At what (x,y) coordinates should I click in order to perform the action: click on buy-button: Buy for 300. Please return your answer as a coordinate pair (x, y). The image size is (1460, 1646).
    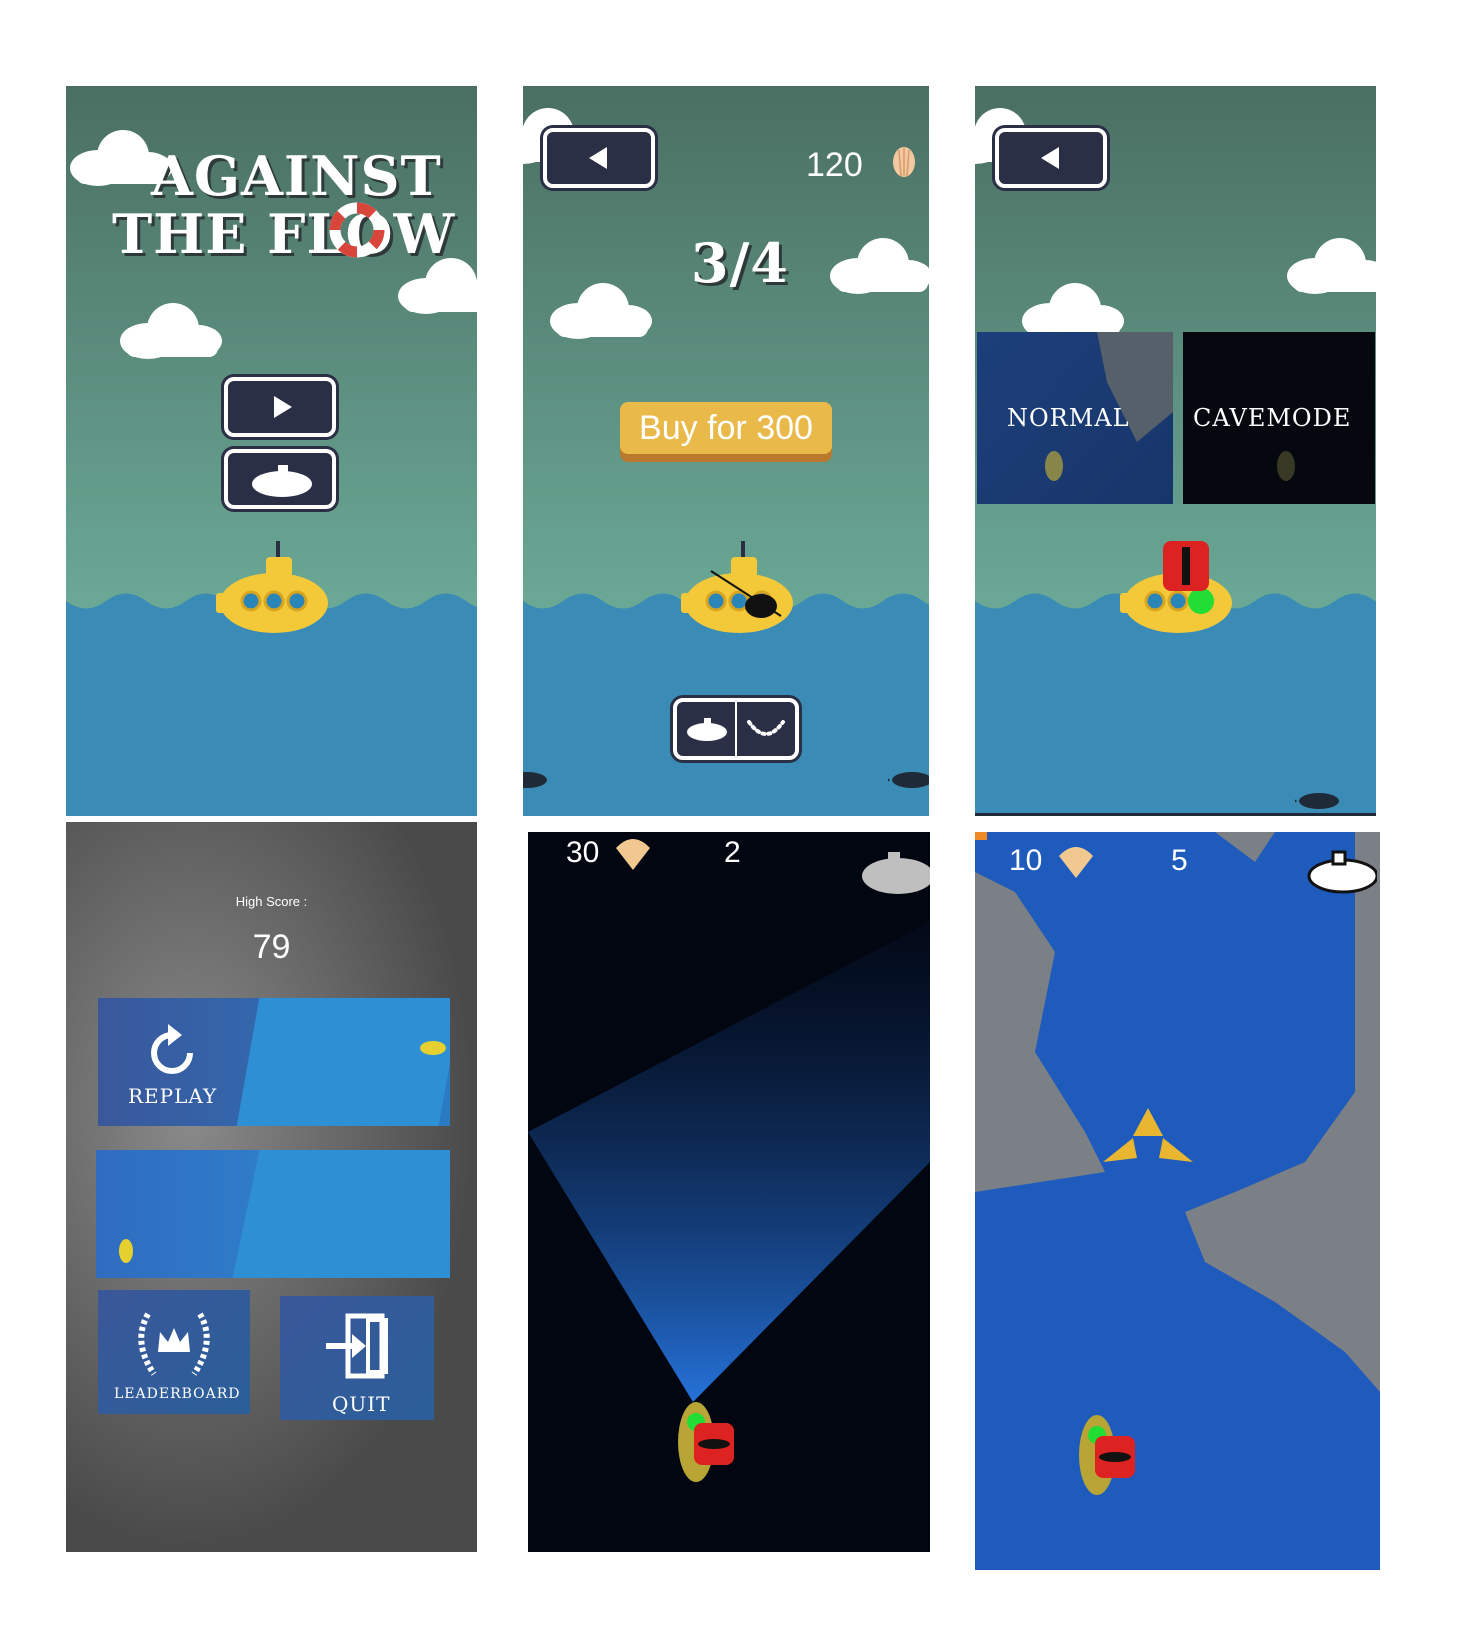
    Looking at the image, I should click on (726, 428).